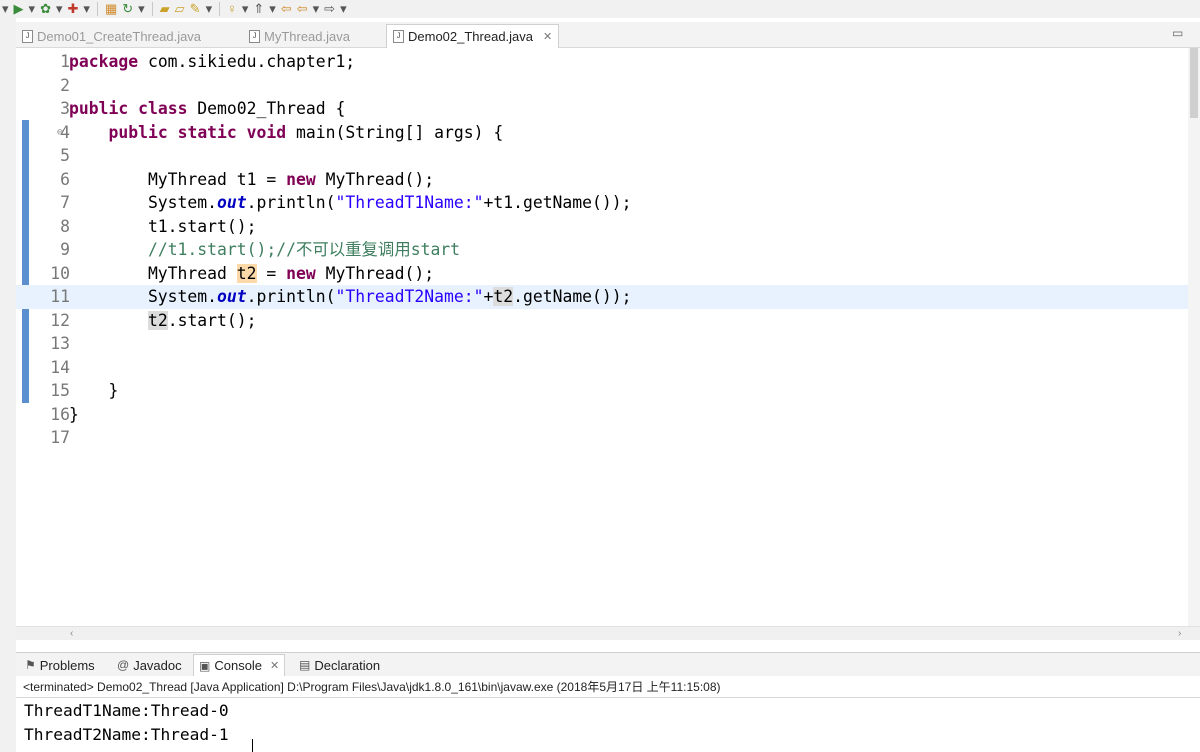  I want to click on debug-icon: ✿, so click(45, 9).